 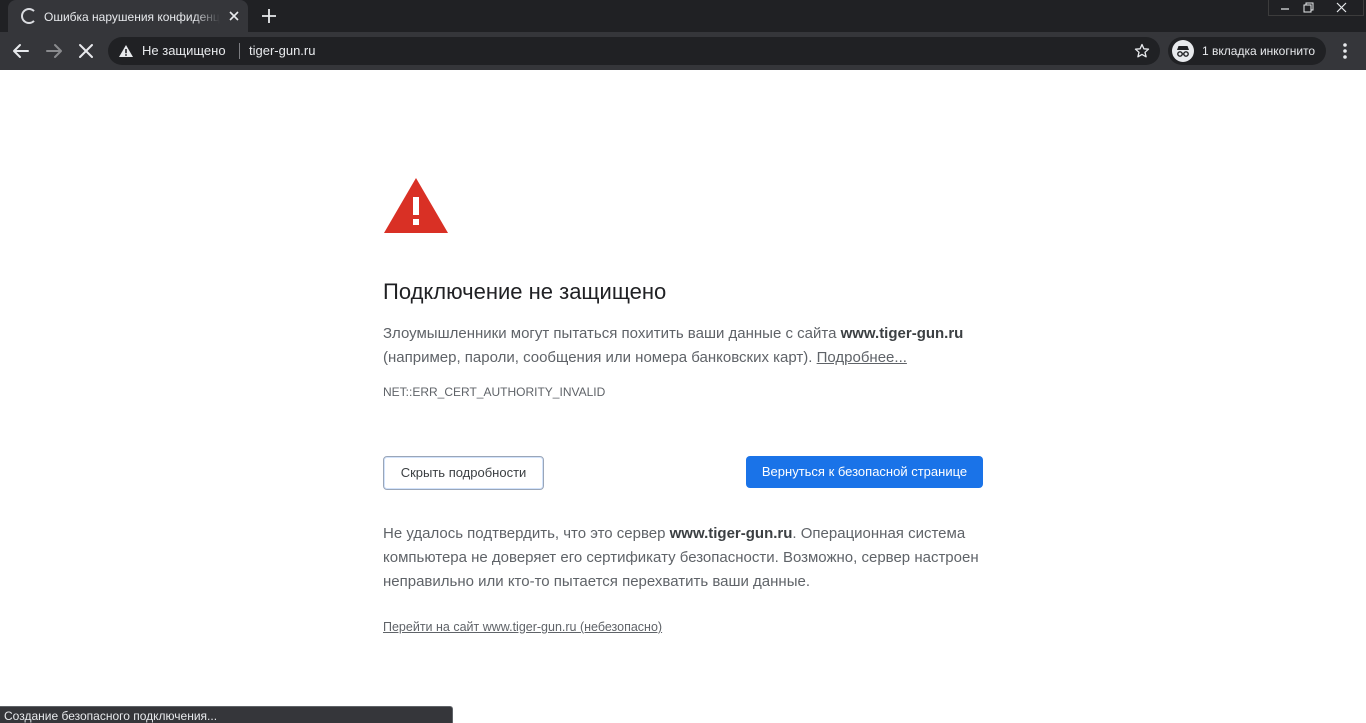 What do you see at coordinates (269, 16) in the screenshot?
I see `plus-icon` at bounding box center [269, 16].